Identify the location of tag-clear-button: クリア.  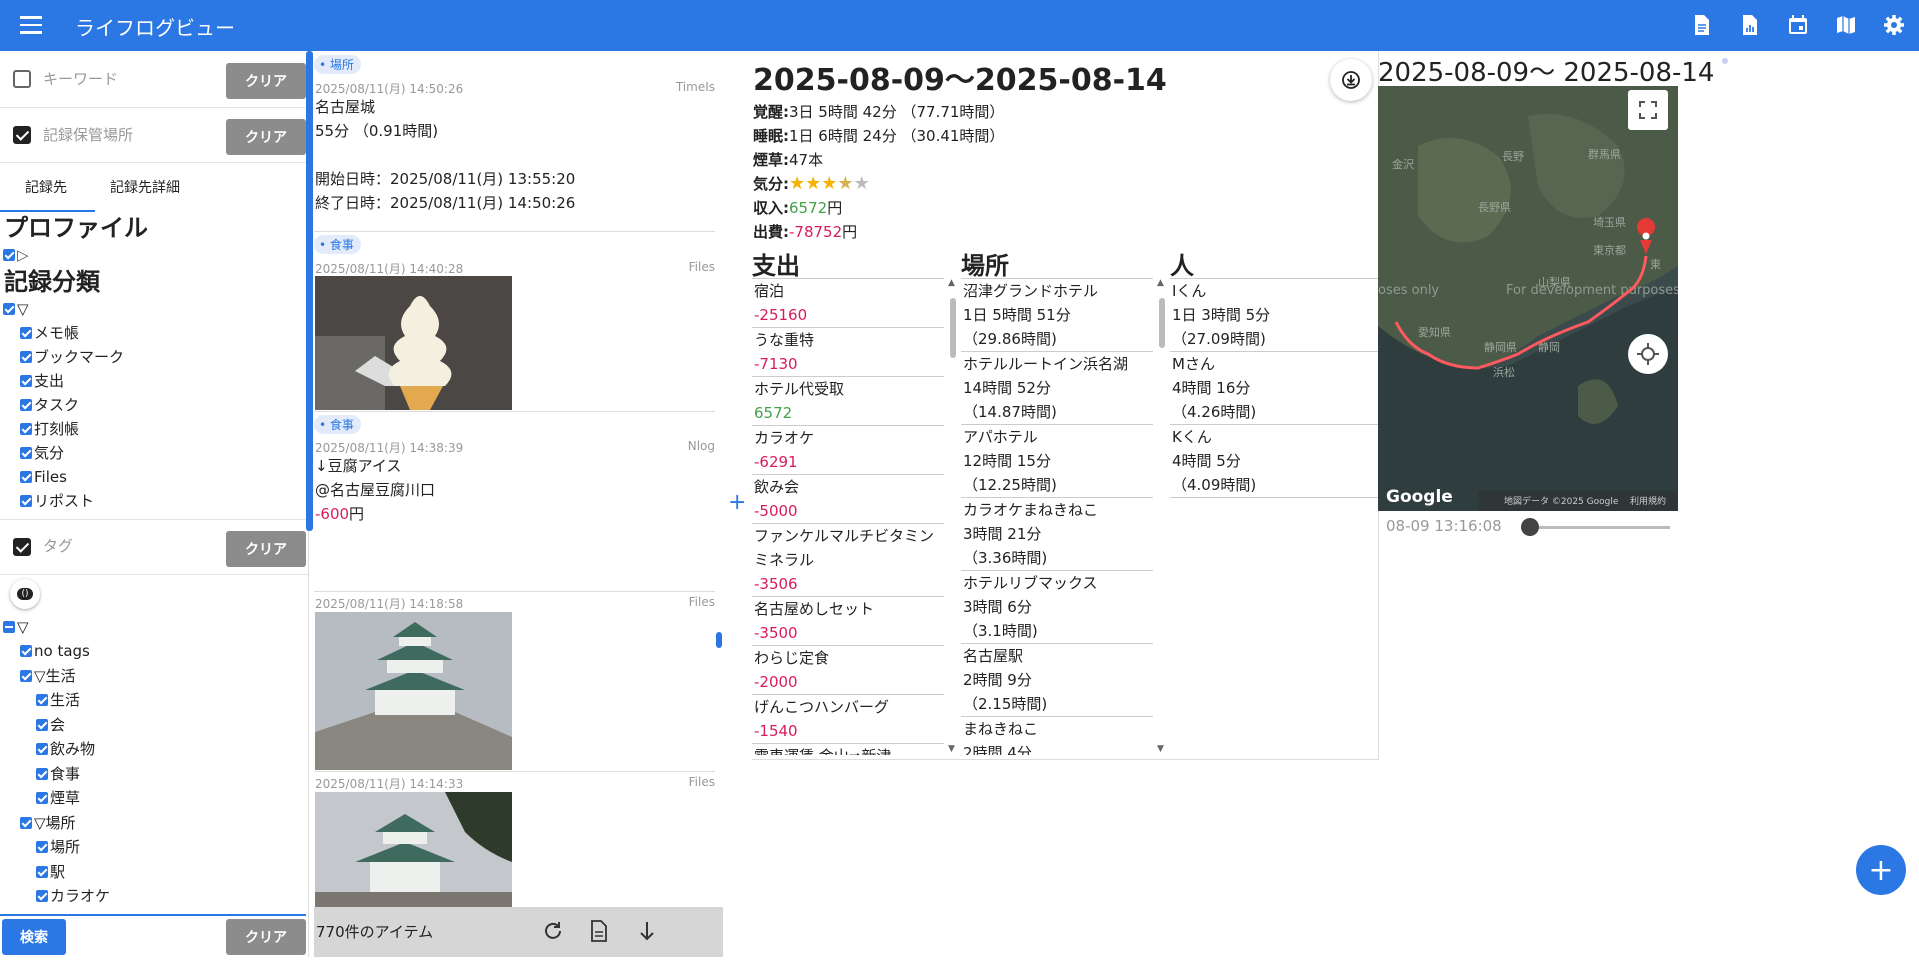
(266, 549).